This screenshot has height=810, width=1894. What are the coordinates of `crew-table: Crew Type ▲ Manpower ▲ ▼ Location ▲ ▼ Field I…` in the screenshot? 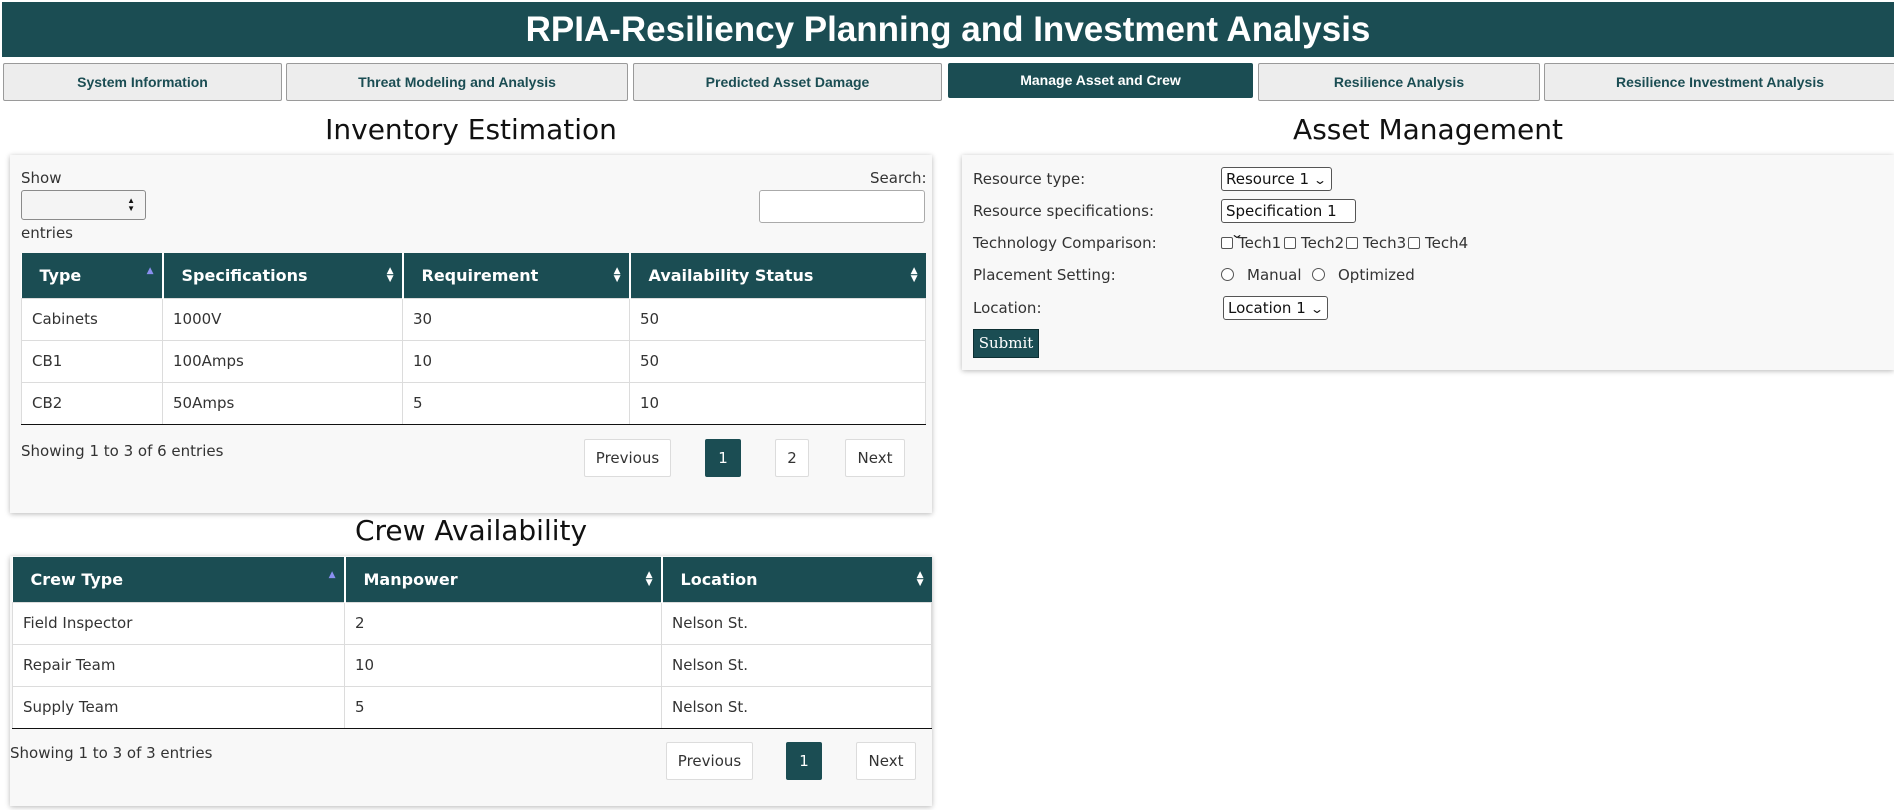 It's located at (472, 643).